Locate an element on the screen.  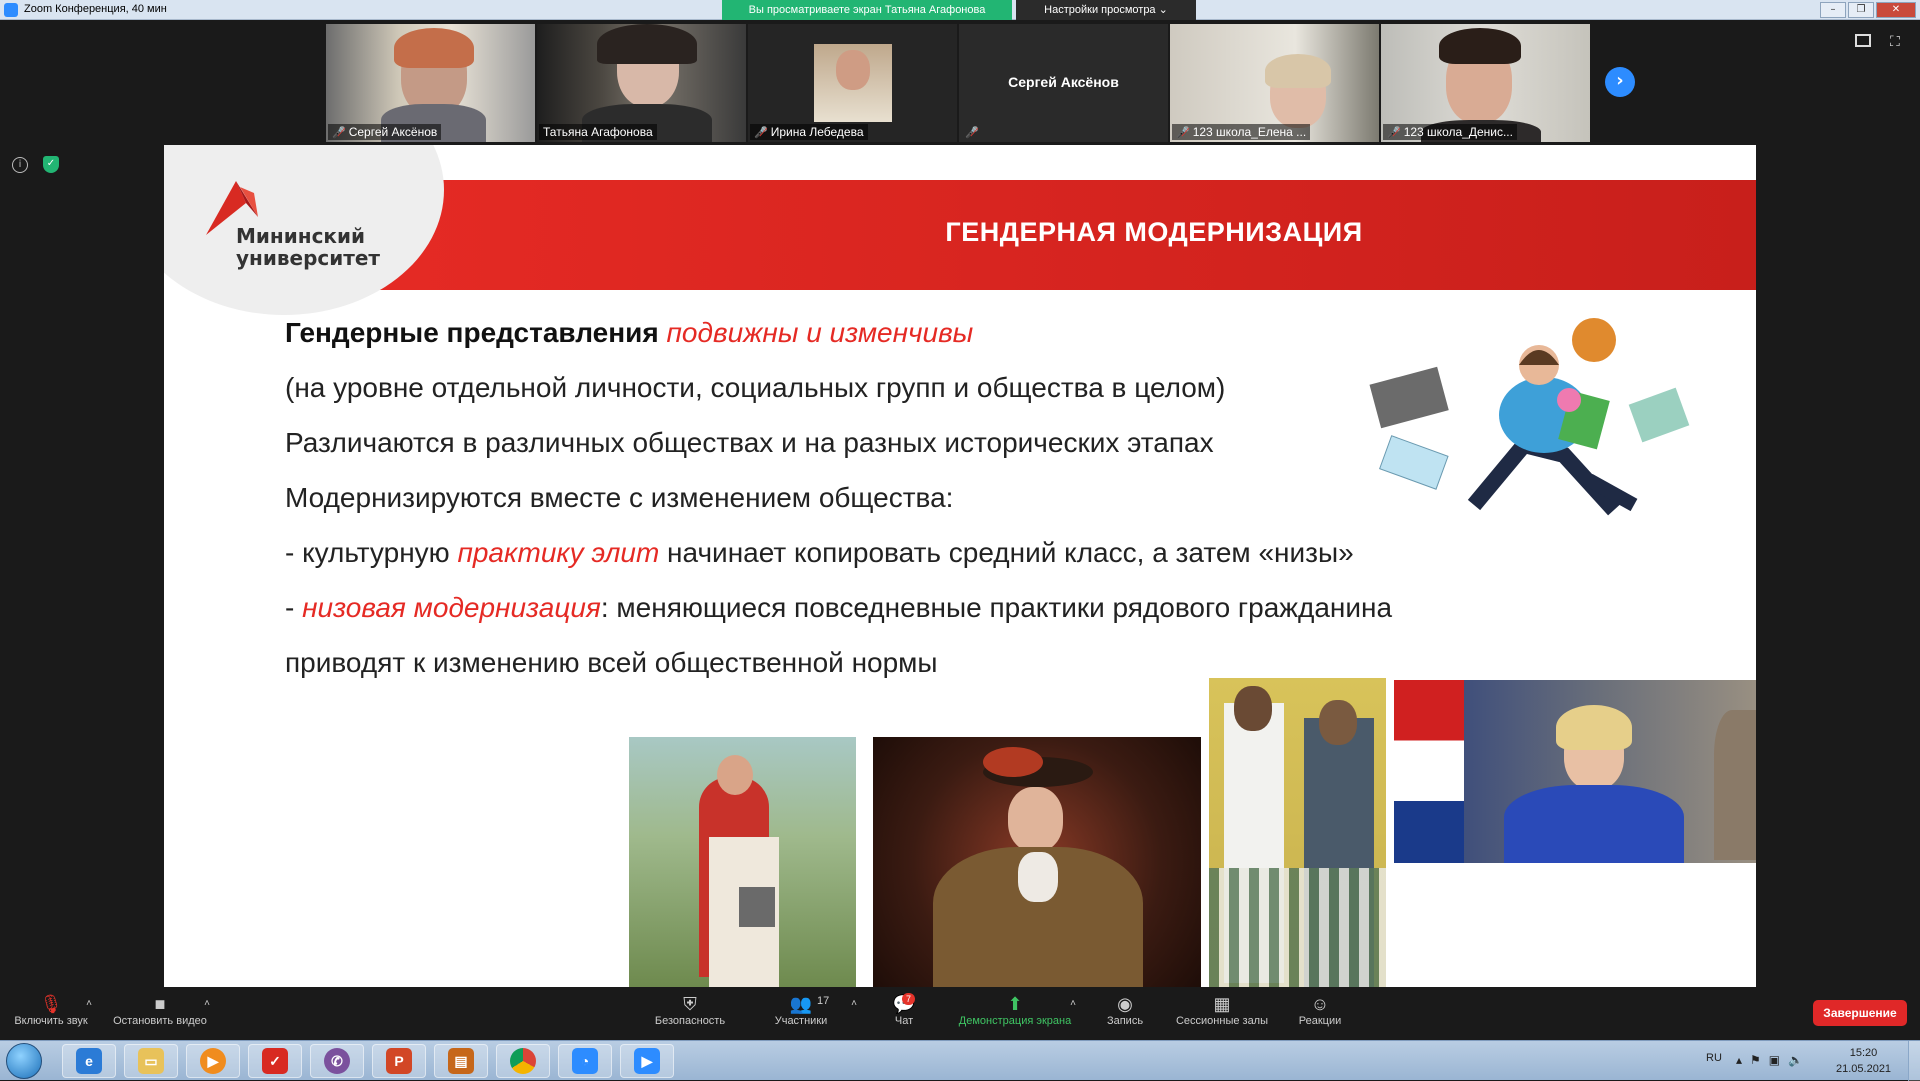
peasant-woman-painting is located at coordinates (742, 862).